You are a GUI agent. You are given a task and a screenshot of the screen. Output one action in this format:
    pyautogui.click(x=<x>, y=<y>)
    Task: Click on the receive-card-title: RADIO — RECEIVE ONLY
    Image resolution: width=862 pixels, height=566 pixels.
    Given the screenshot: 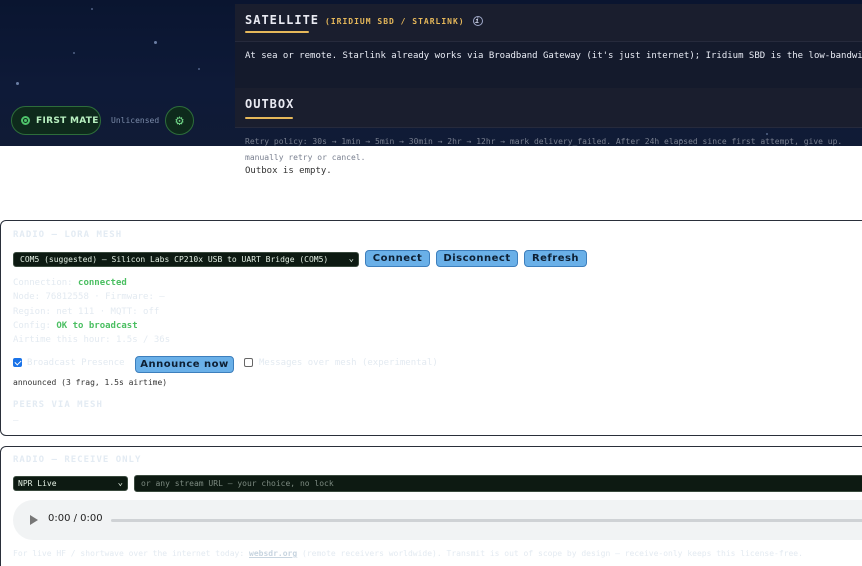 What is the action you would take?
    pyautogui.click(x=77, y=460)
    